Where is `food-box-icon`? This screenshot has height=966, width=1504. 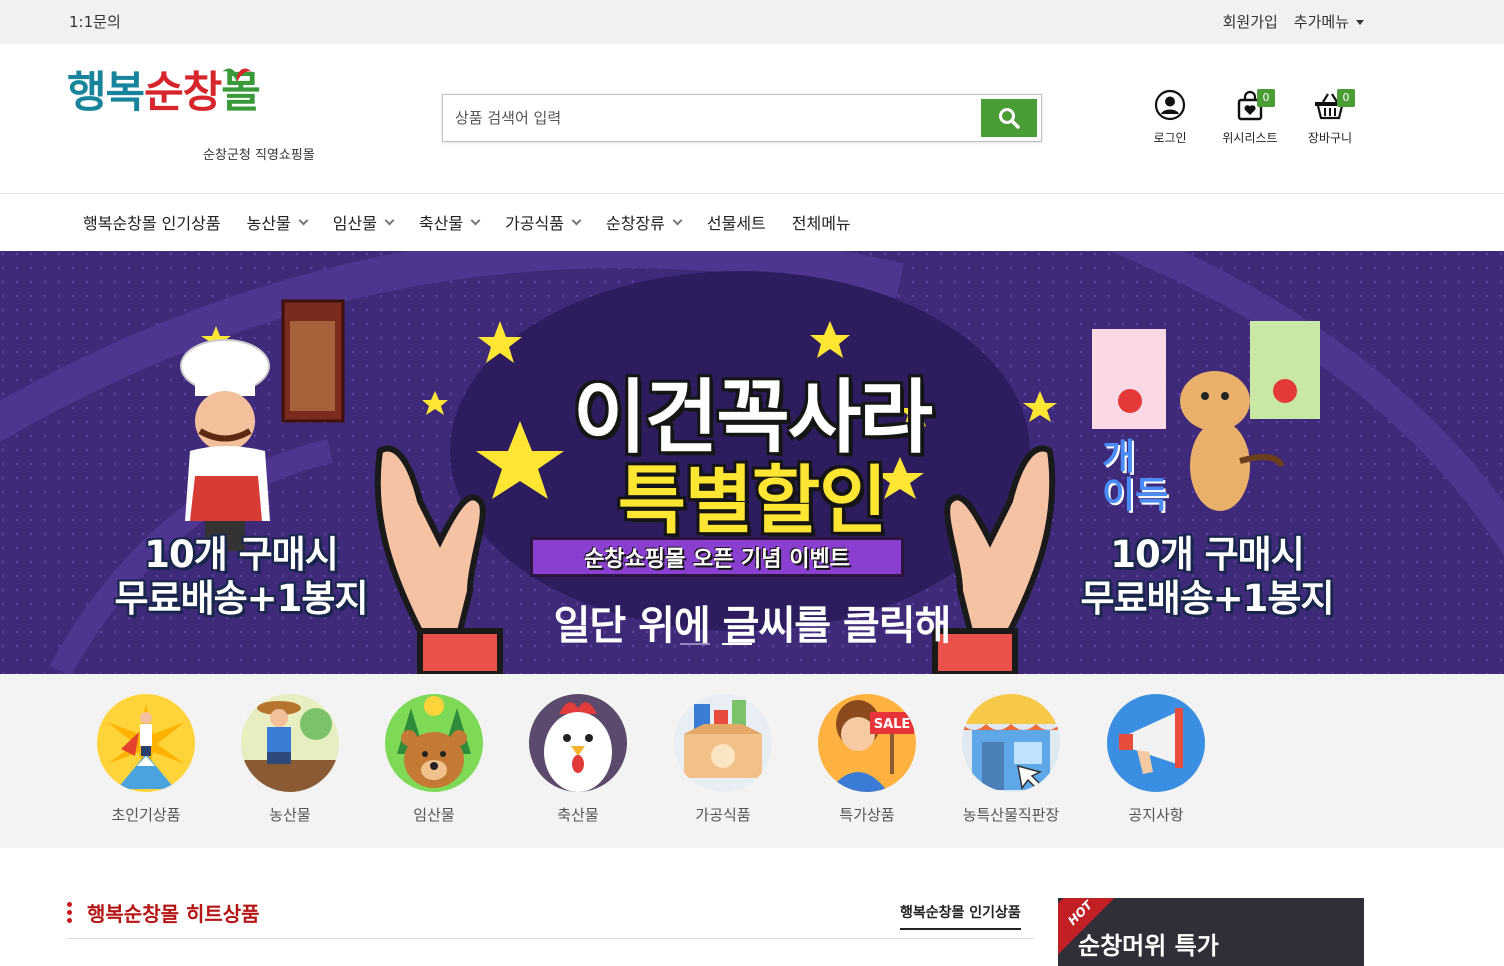
food-box-icon is located at coordinates (723, 743).